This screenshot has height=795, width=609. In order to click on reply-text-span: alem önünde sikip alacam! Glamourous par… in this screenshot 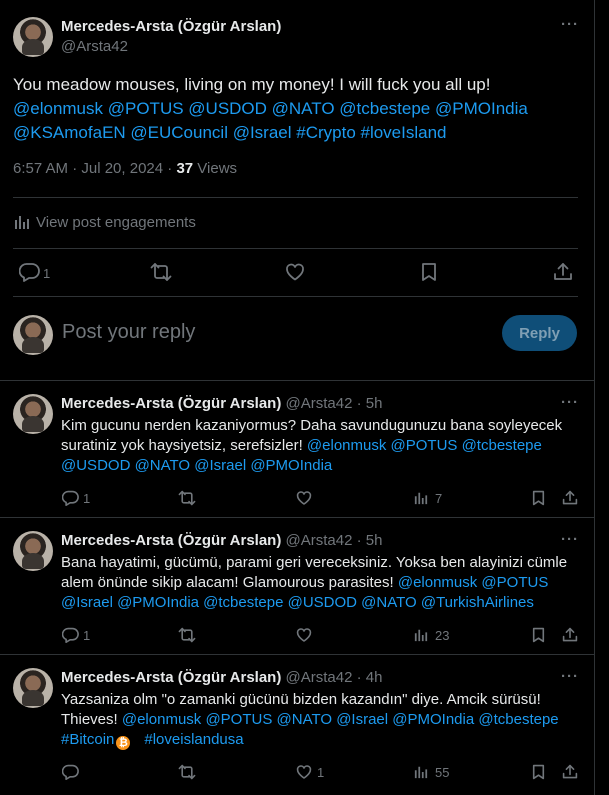, I will do `click(229, 582)`.